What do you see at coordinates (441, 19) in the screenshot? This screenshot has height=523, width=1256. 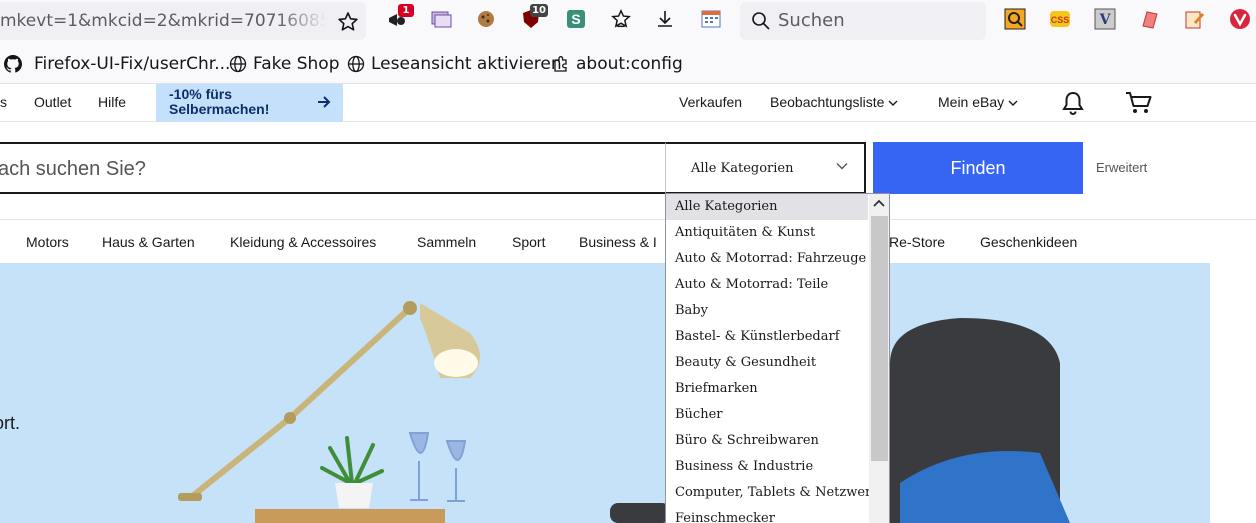 I see `tab-manager-icon` at bounding box center [441, 19].